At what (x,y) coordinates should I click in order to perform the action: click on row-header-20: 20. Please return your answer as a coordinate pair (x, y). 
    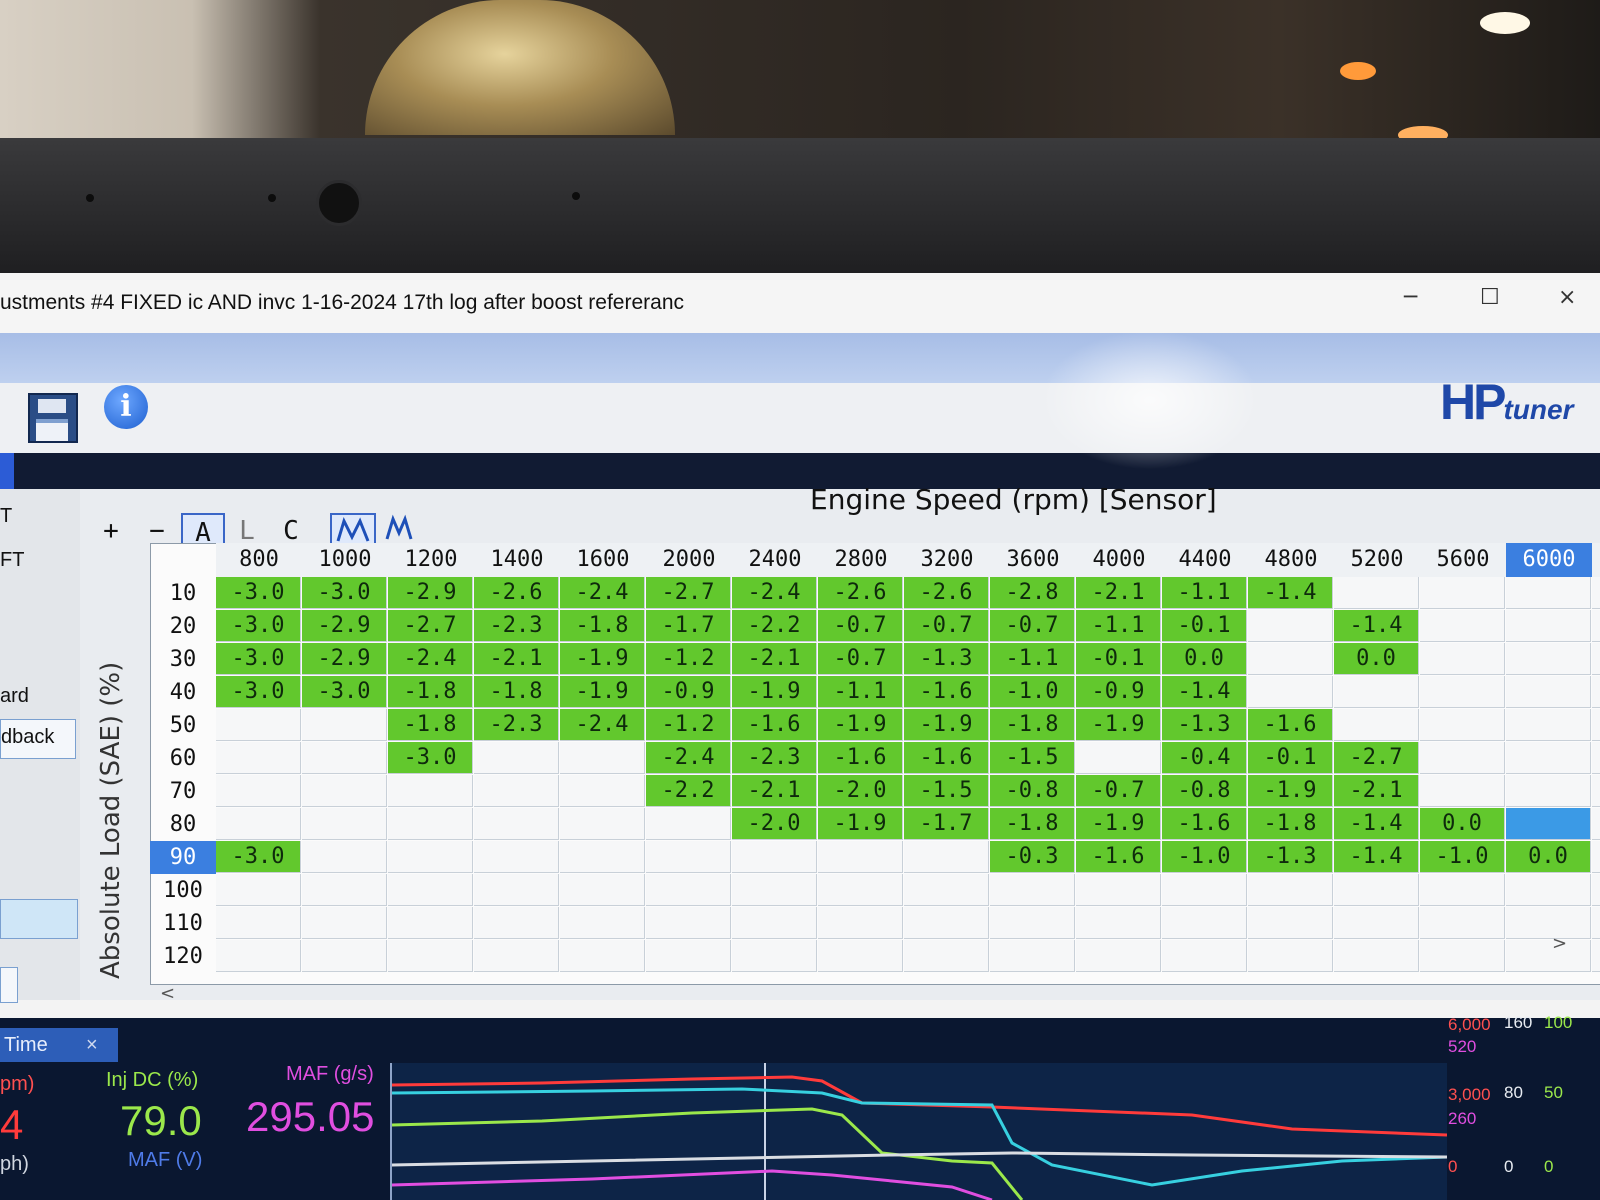
    Looking at the image, I should click on (183, 626).